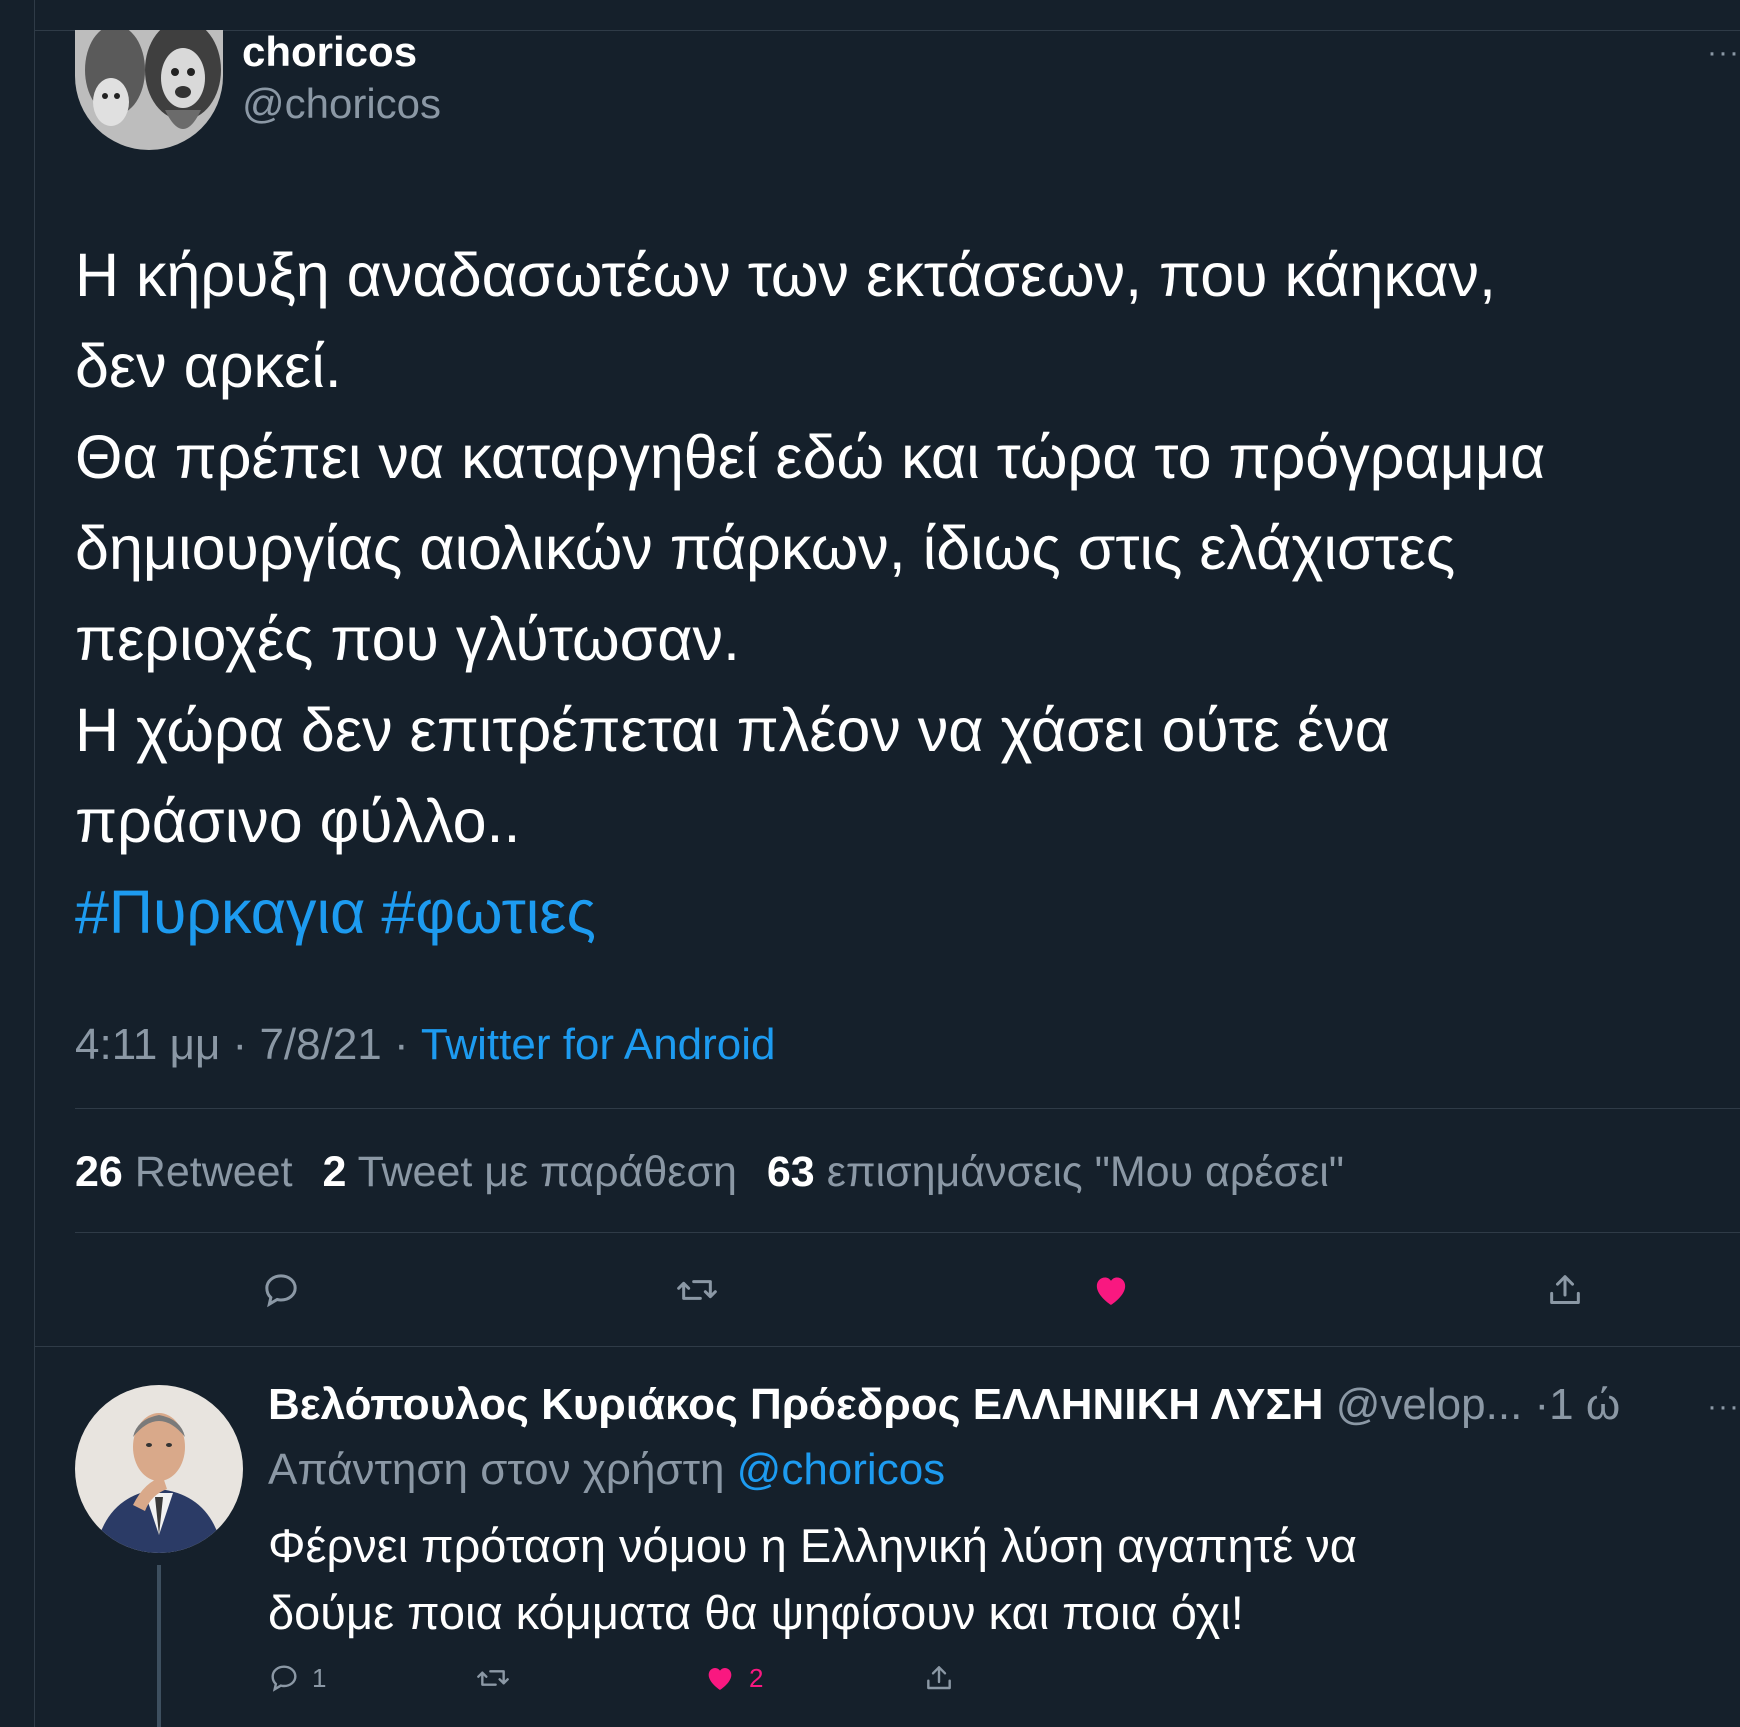  Describe the element at coordinates (220, 912) in the screenshot. I see `hashtag-link: #Πυρκαγια` at that location.